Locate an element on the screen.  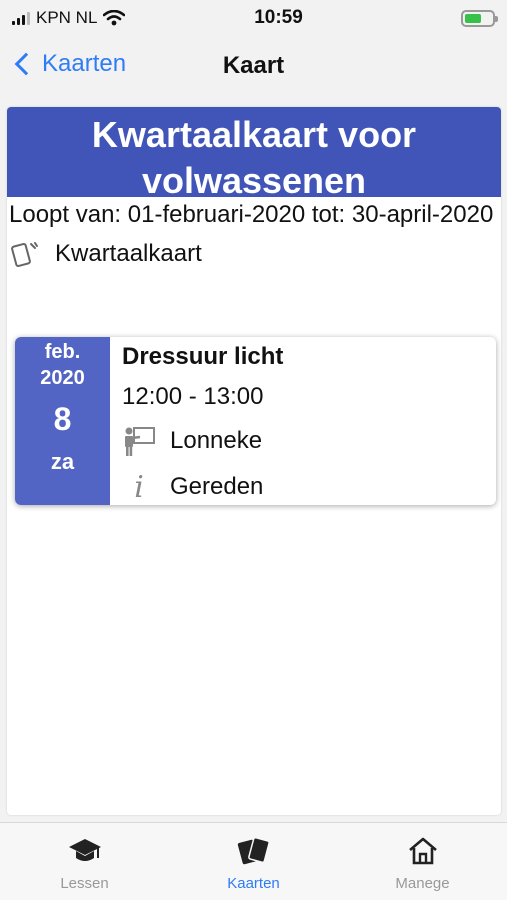
lesson-month: feb. is located at coordinates (62, 352).